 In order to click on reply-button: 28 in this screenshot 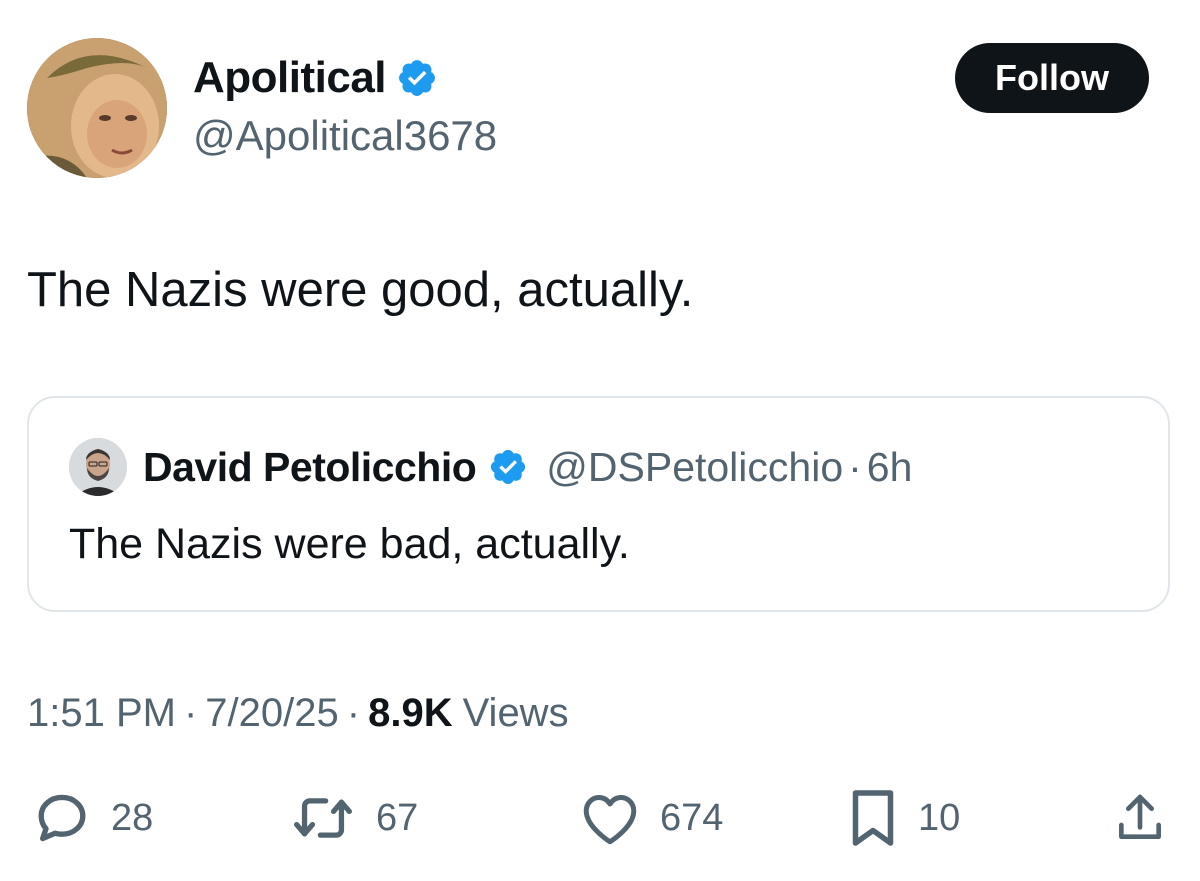, I will do `click(93, 818)`.